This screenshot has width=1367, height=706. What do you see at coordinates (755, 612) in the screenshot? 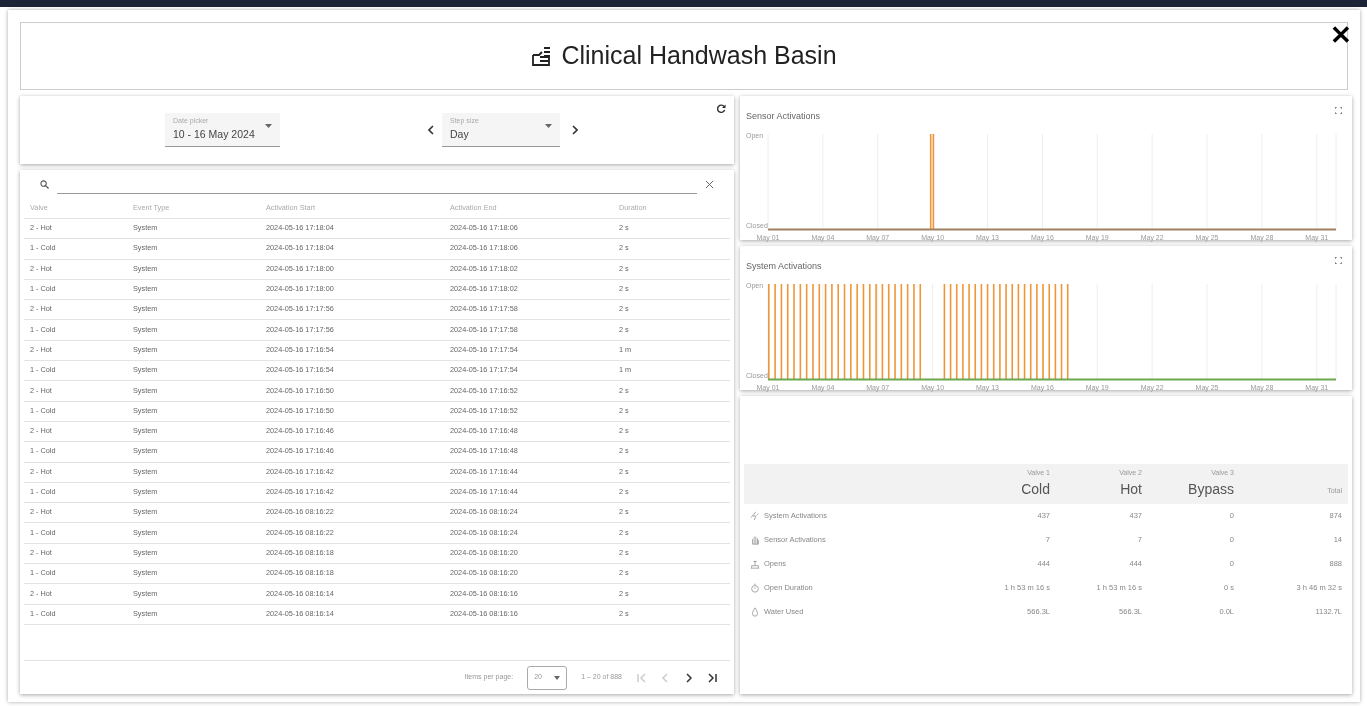
I see `water-drop-icon` at bounding box center [755, 612].